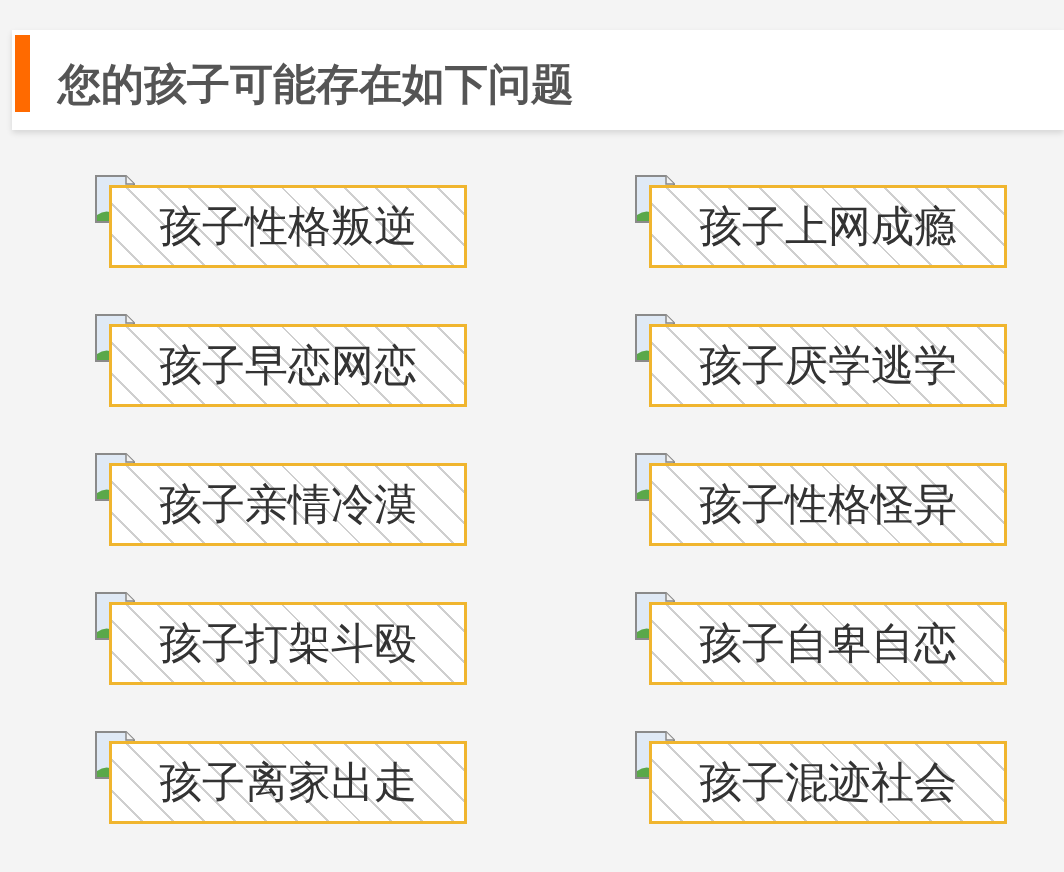 The image size is (1064, 872). Describe the element at coordinates (828, 226) in the screenshot. I see `problem-button: 孩子上网成瘾` at that location.